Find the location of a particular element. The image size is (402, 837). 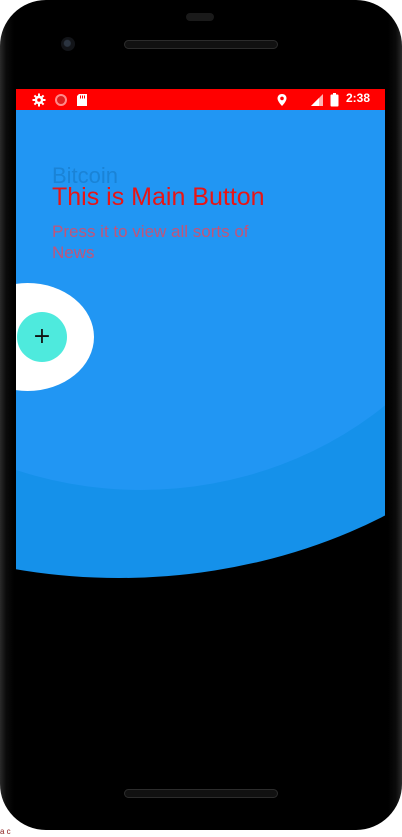

front-camera is located at coordinates (68, 44).